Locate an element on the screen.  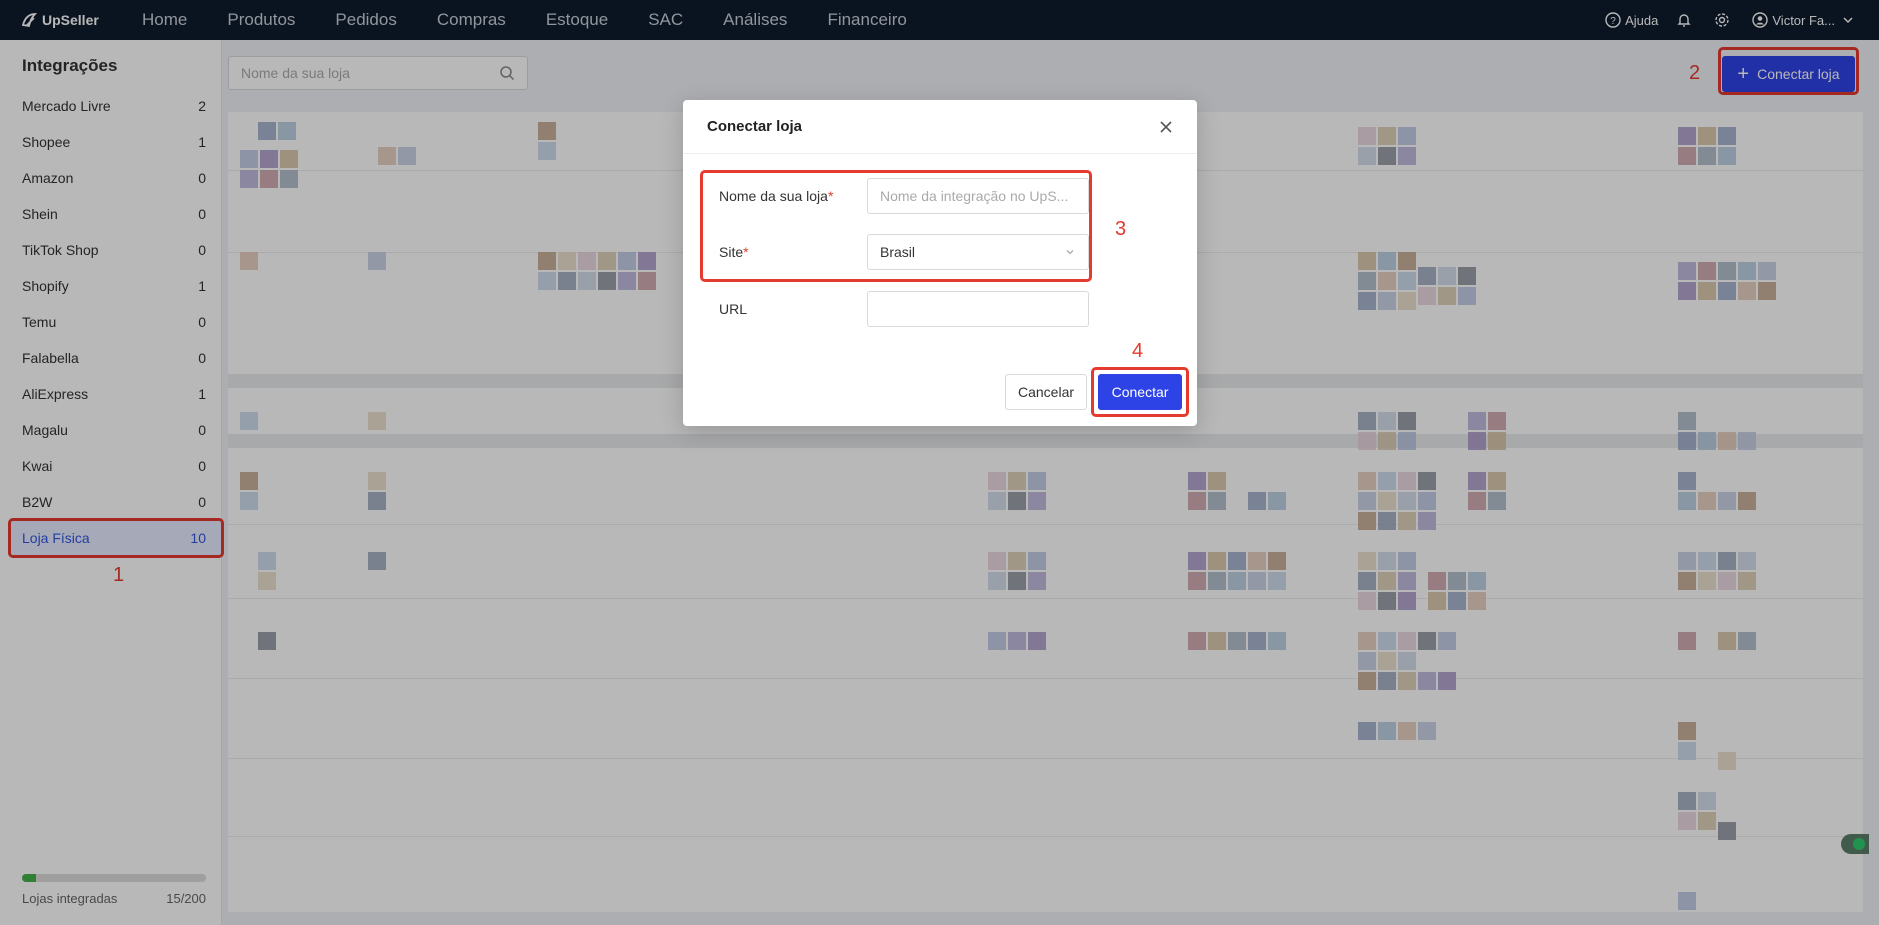
annotation-number-3: 3 is located at coordinates (1121, 229).